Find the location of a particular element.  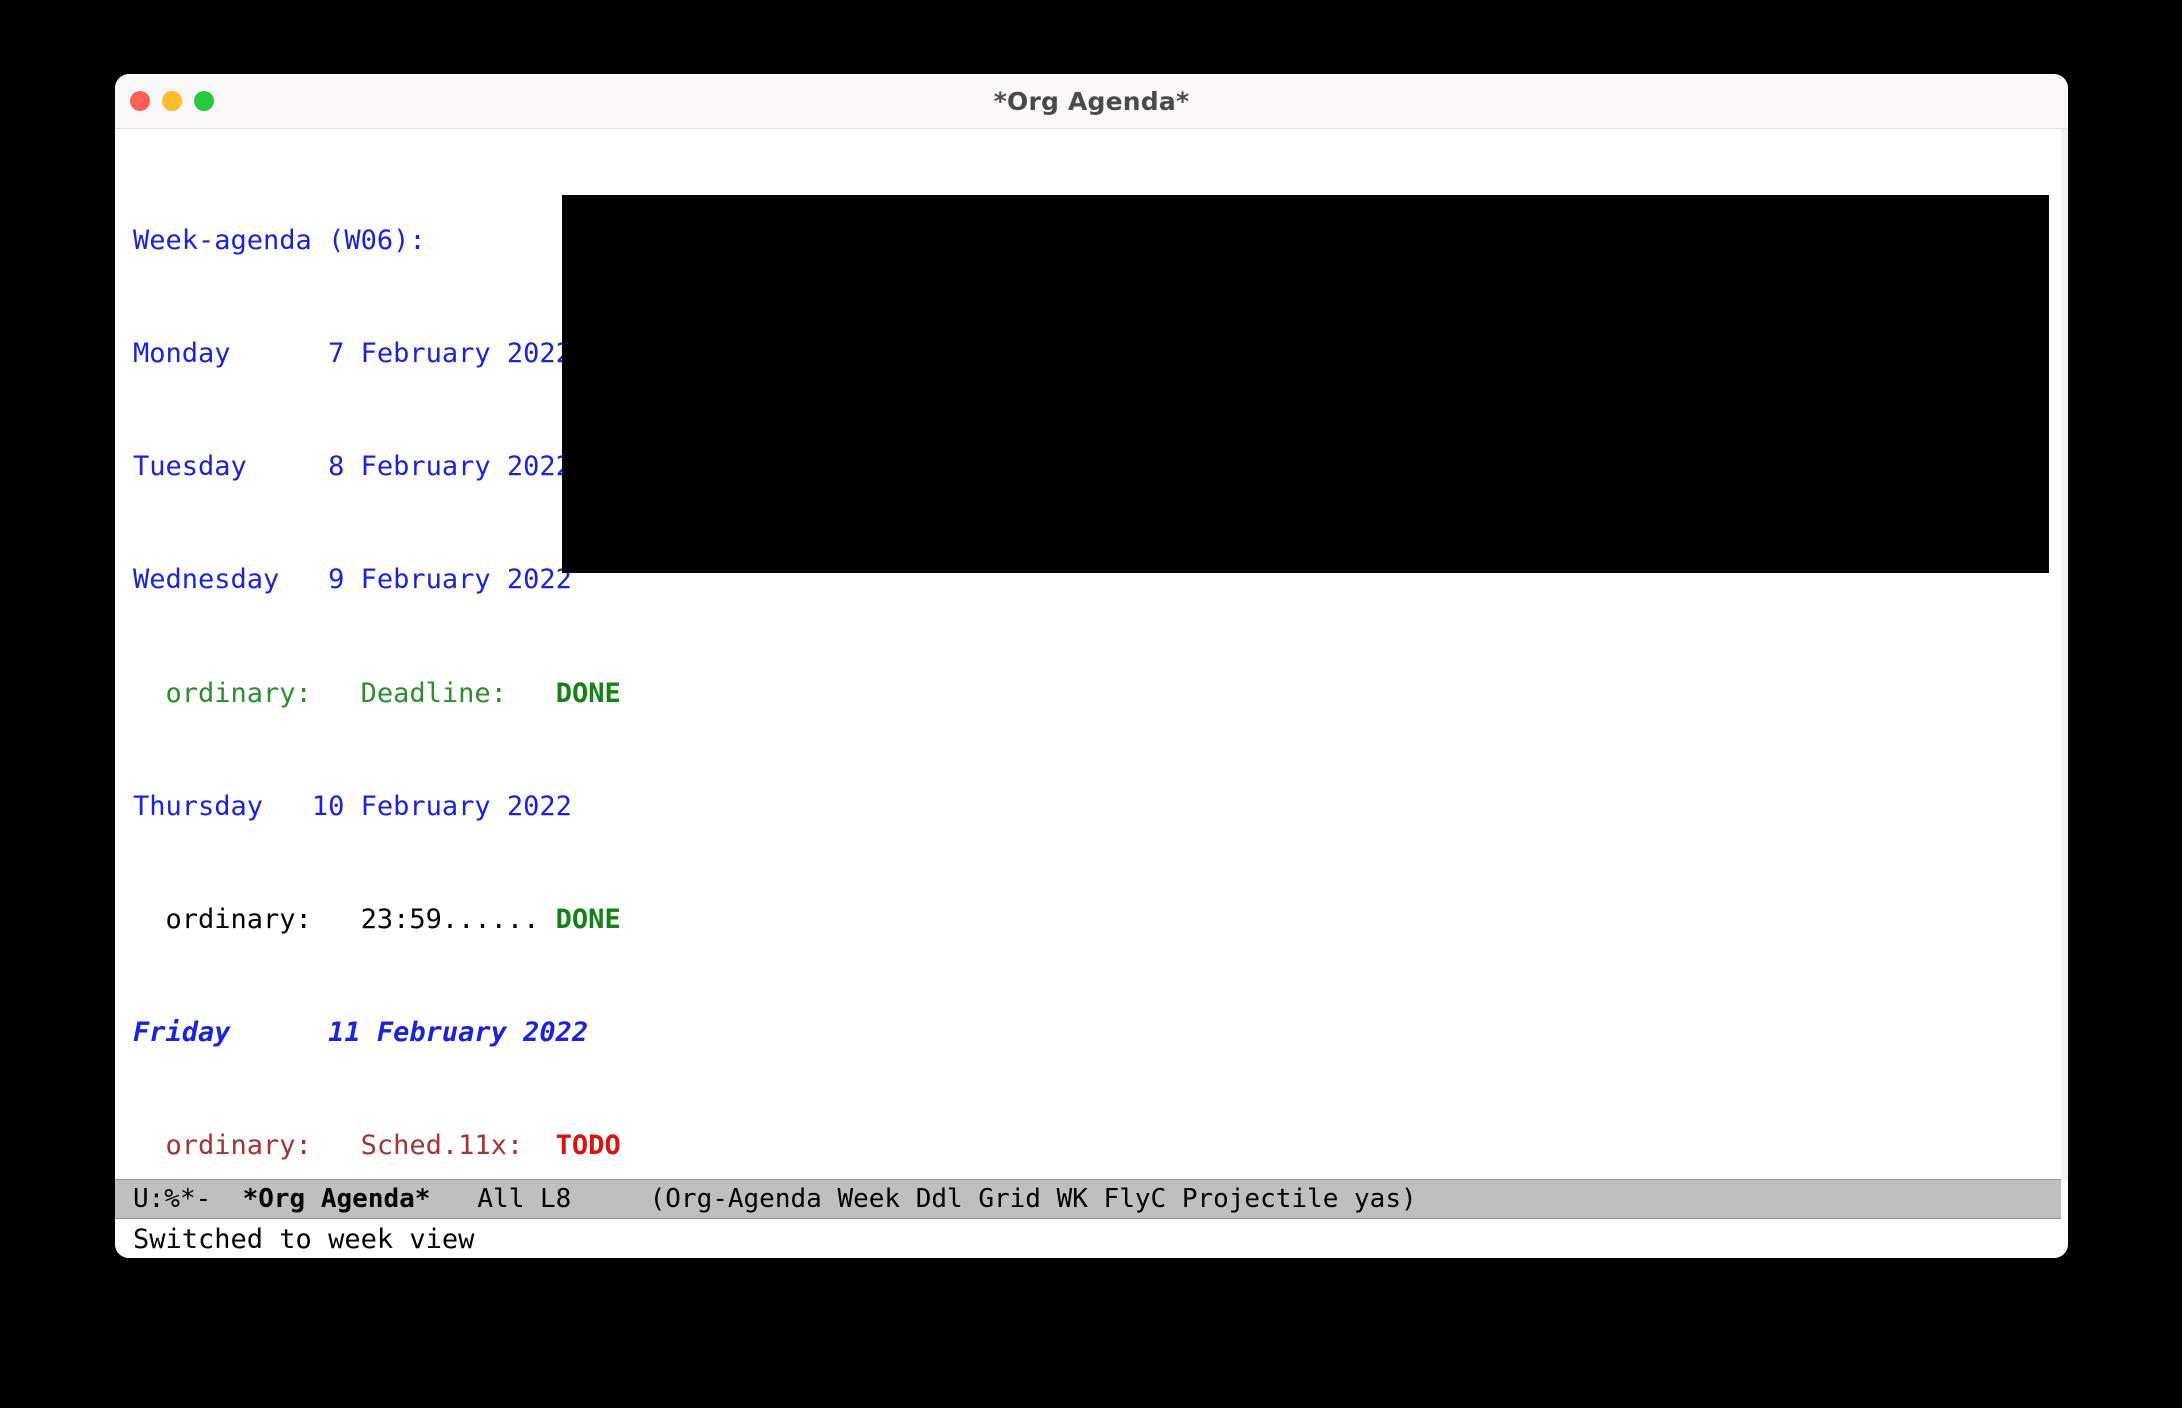

pad-monday is located at coordinates (280, 353).